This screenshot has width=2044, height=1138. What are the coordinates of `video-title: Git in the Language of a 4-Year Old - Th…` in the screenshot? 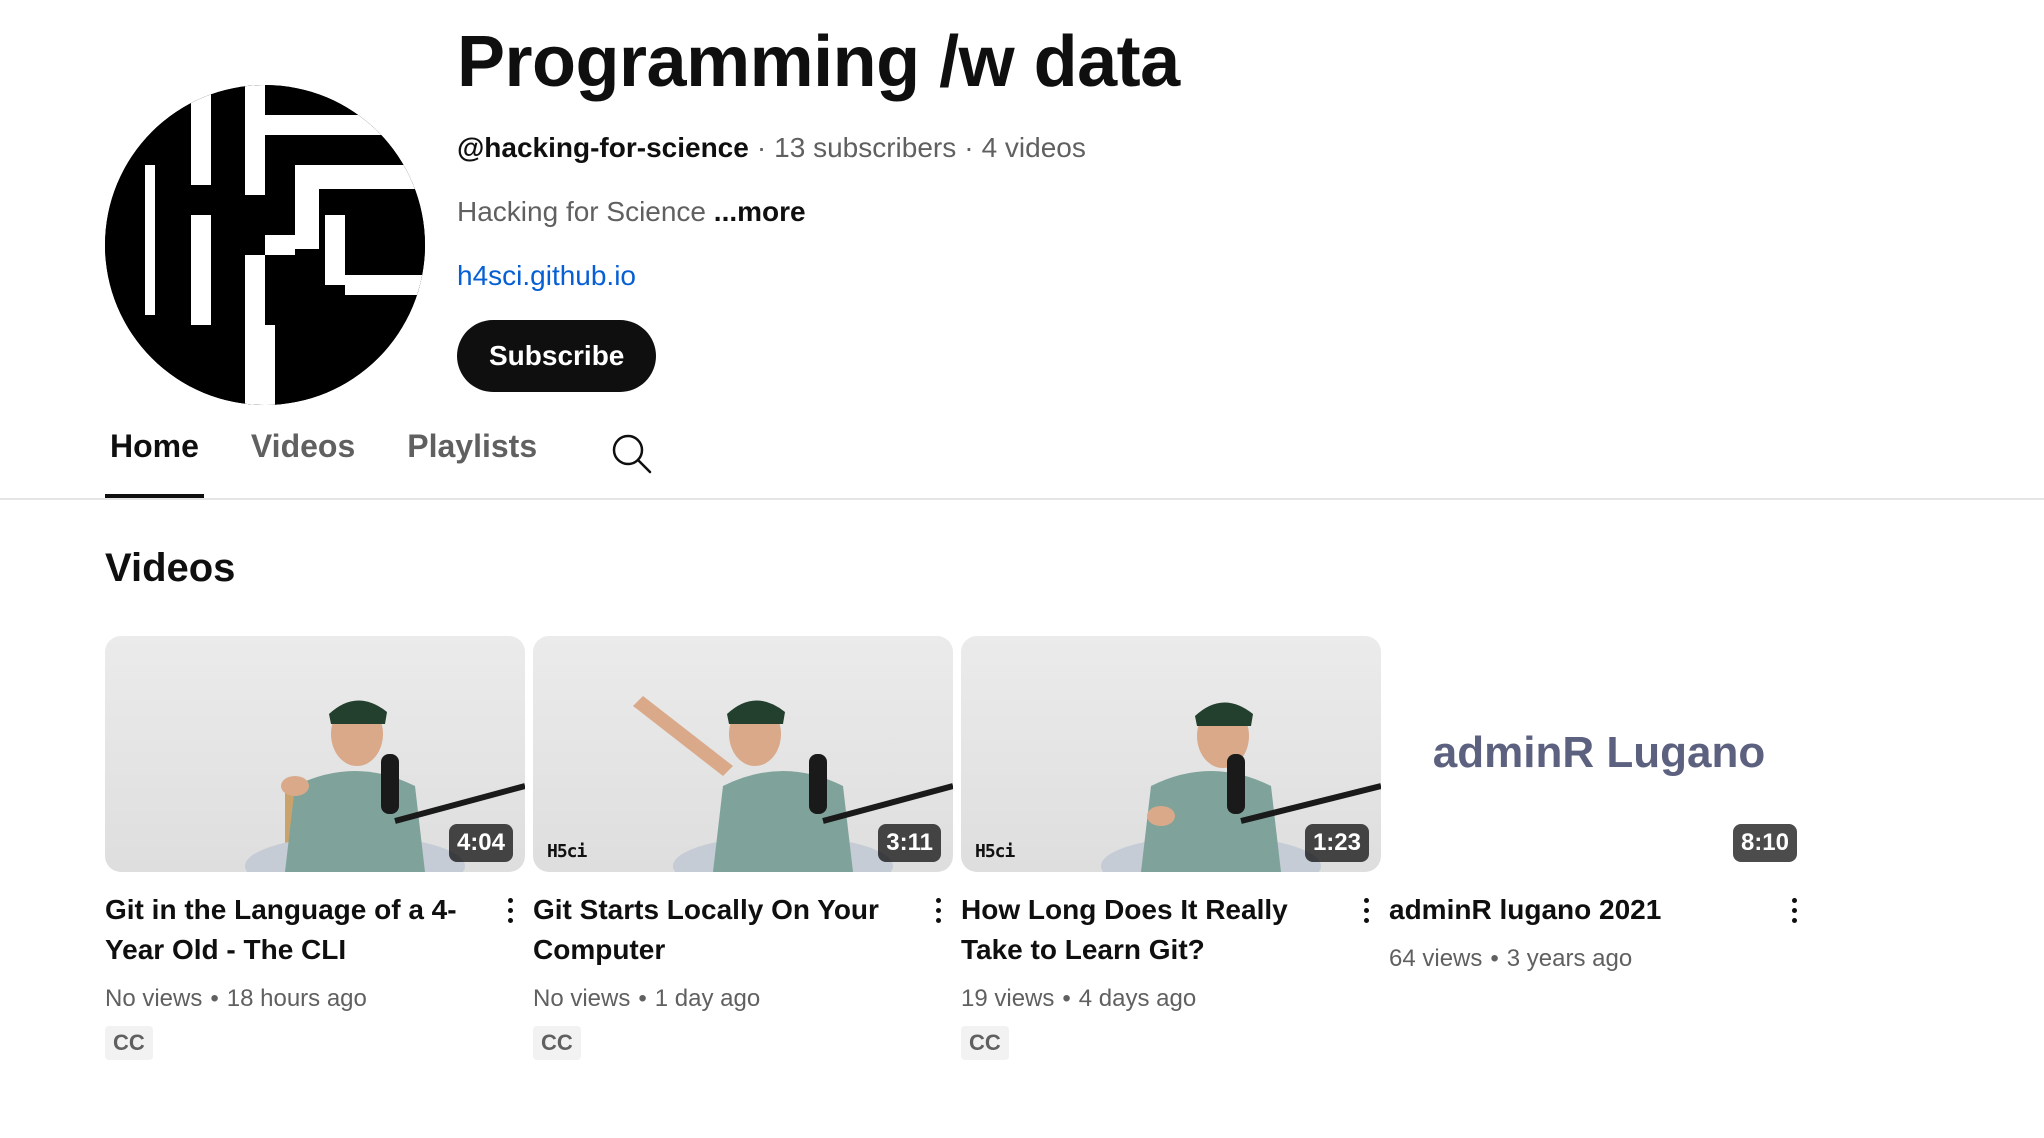 It's located at (300, 930).